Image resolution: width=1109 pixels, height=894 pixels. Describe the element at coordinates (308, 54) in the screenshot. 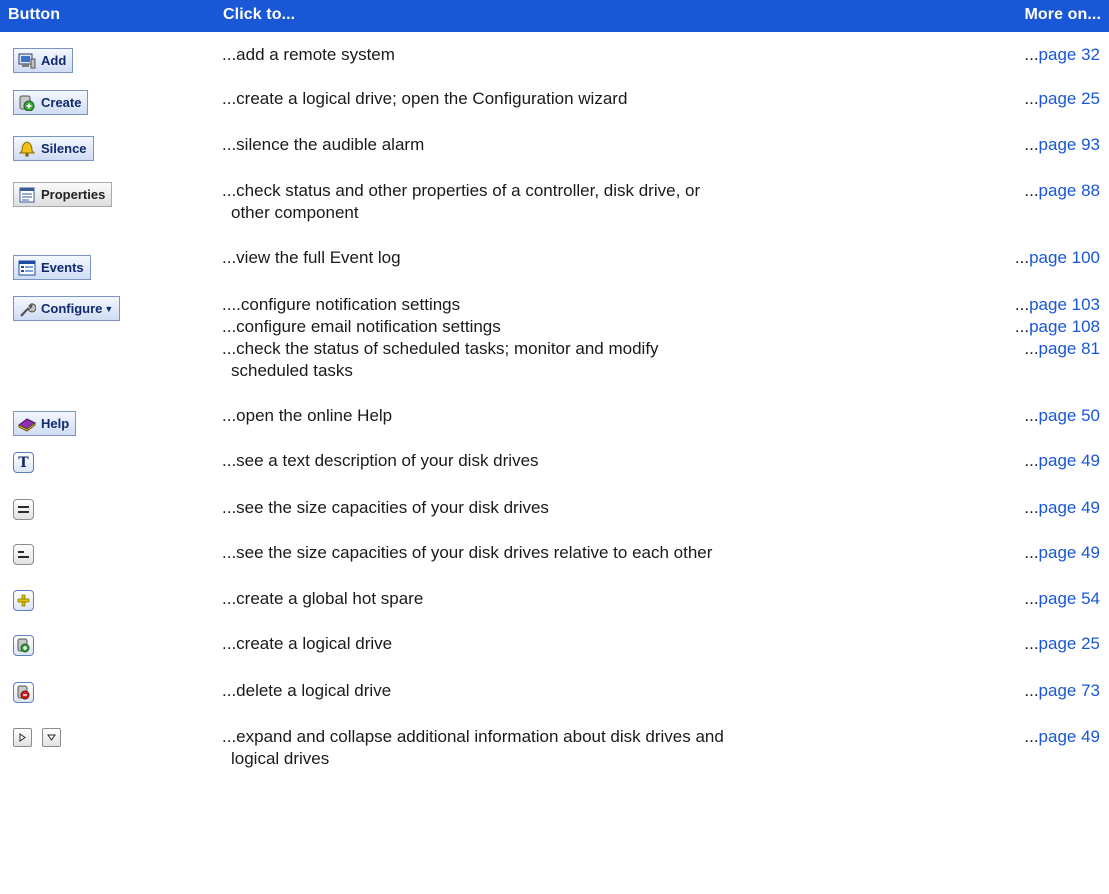

I see `row-description: ...add a remote system` at that location.